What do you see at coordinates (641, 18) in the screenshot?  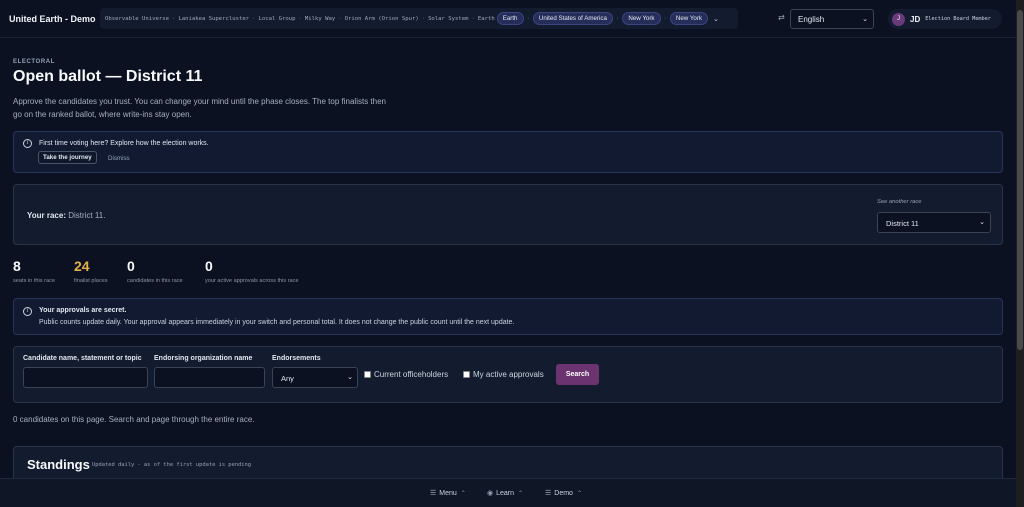 I see `breadcrumb-pill-state: New York` at bounding box center [641, 18].